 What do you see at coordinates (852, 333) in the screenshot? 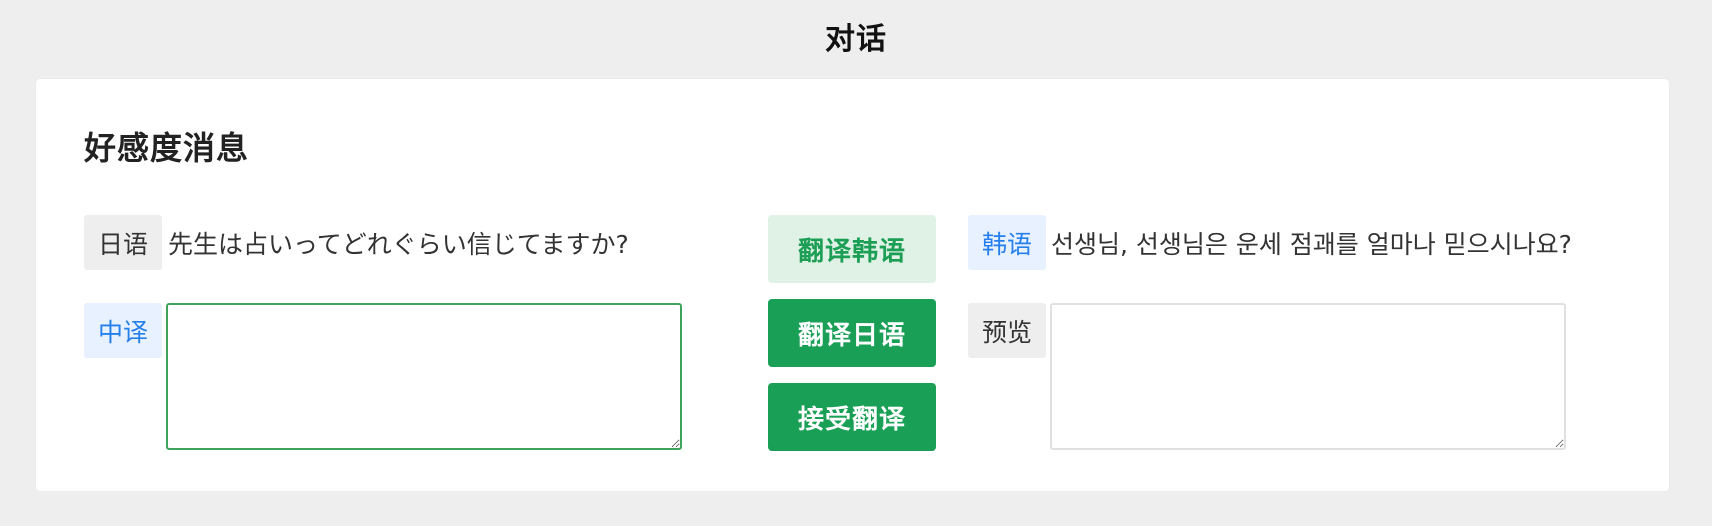
I see `translate-japanese-button: 翻译日语` at bounding box center [852, 333].